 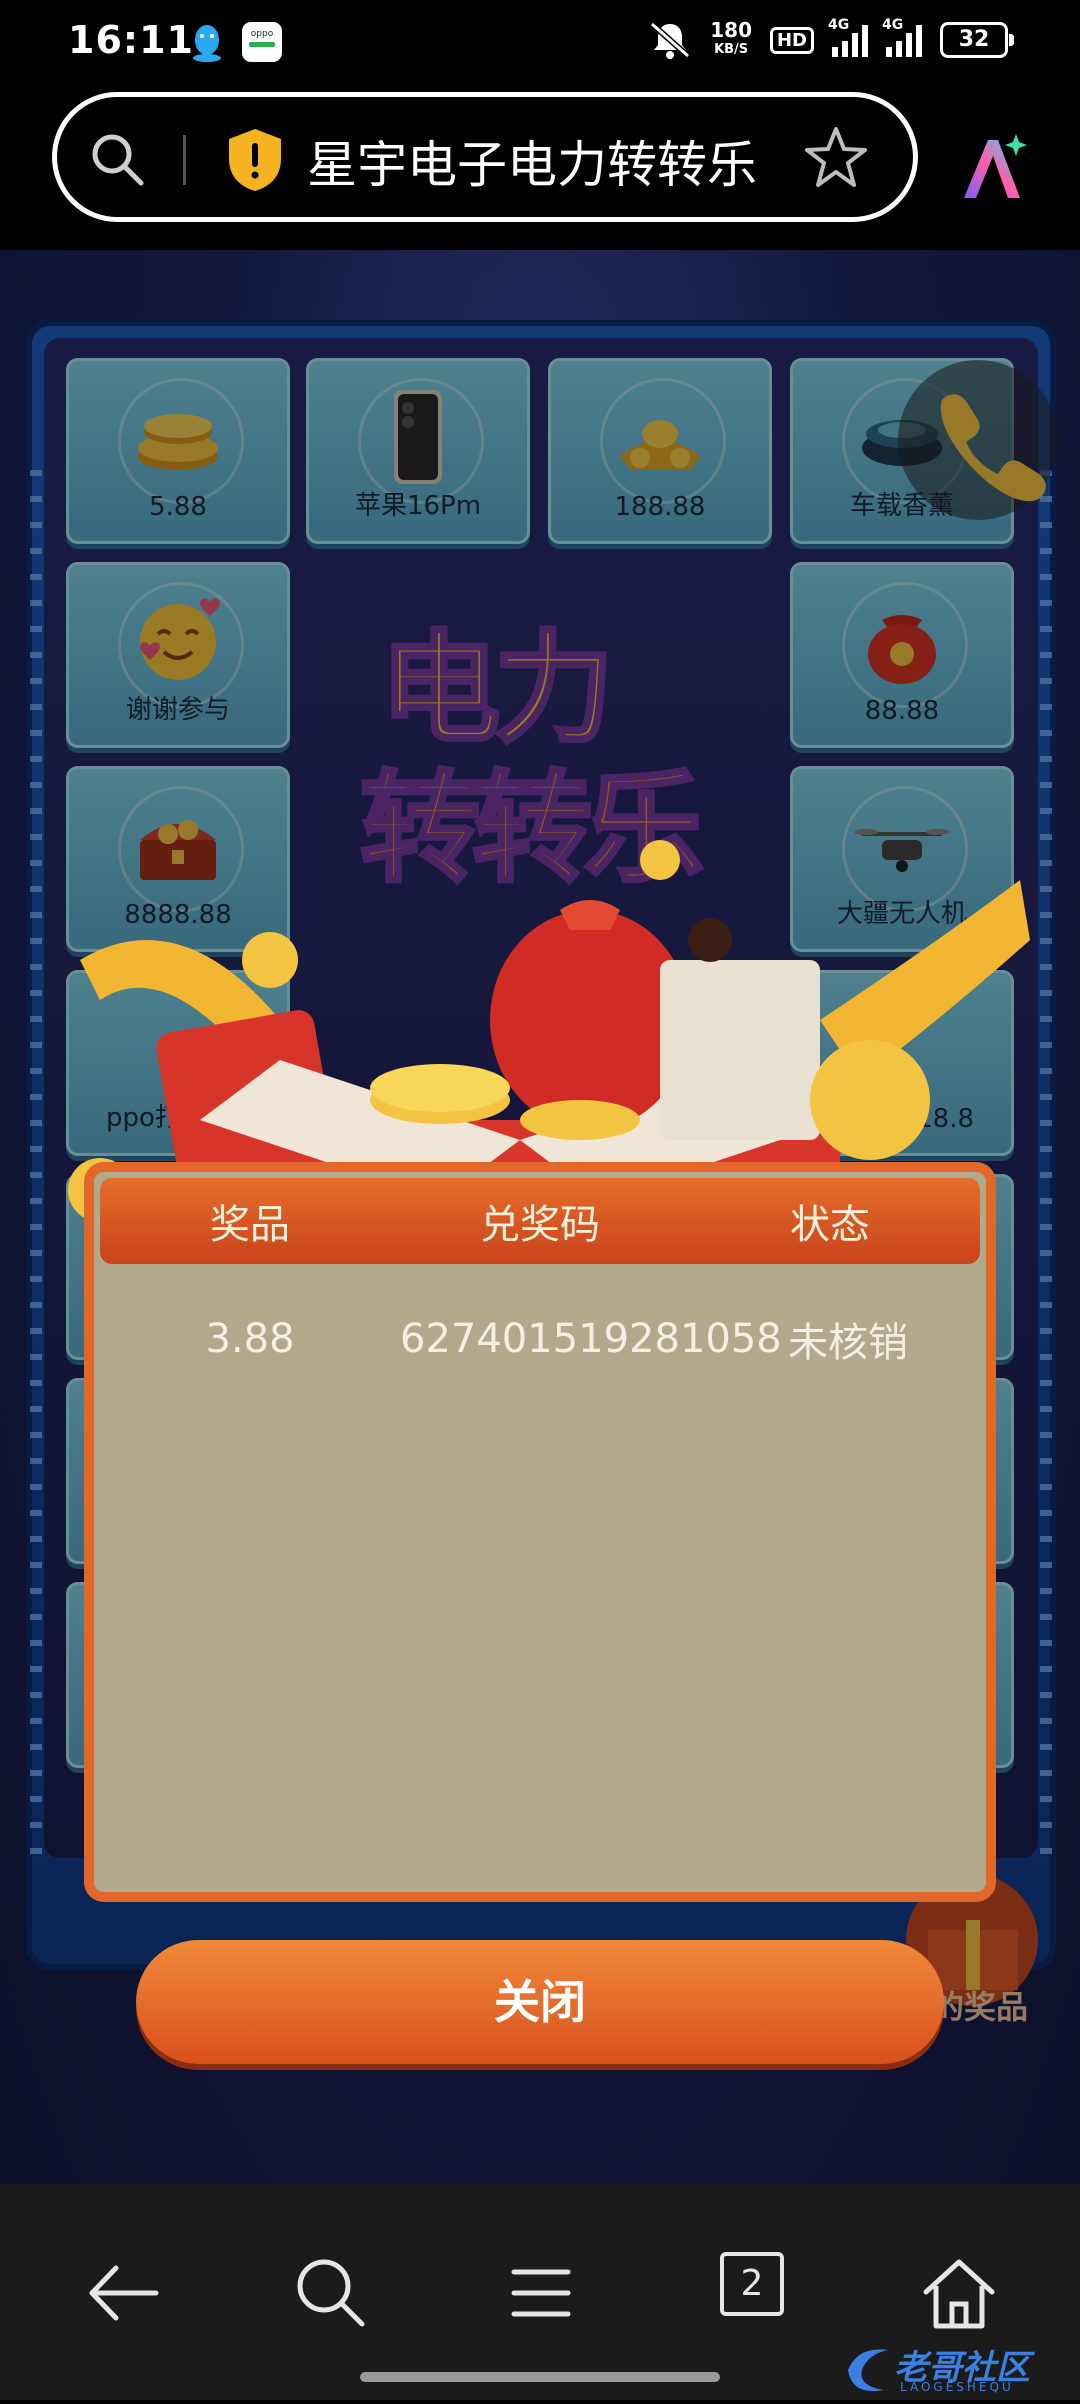 What do you see at coordinates (830, 1225) in the screenshot?
I see `header-status: 状态` at bounding box center [830, 1225].